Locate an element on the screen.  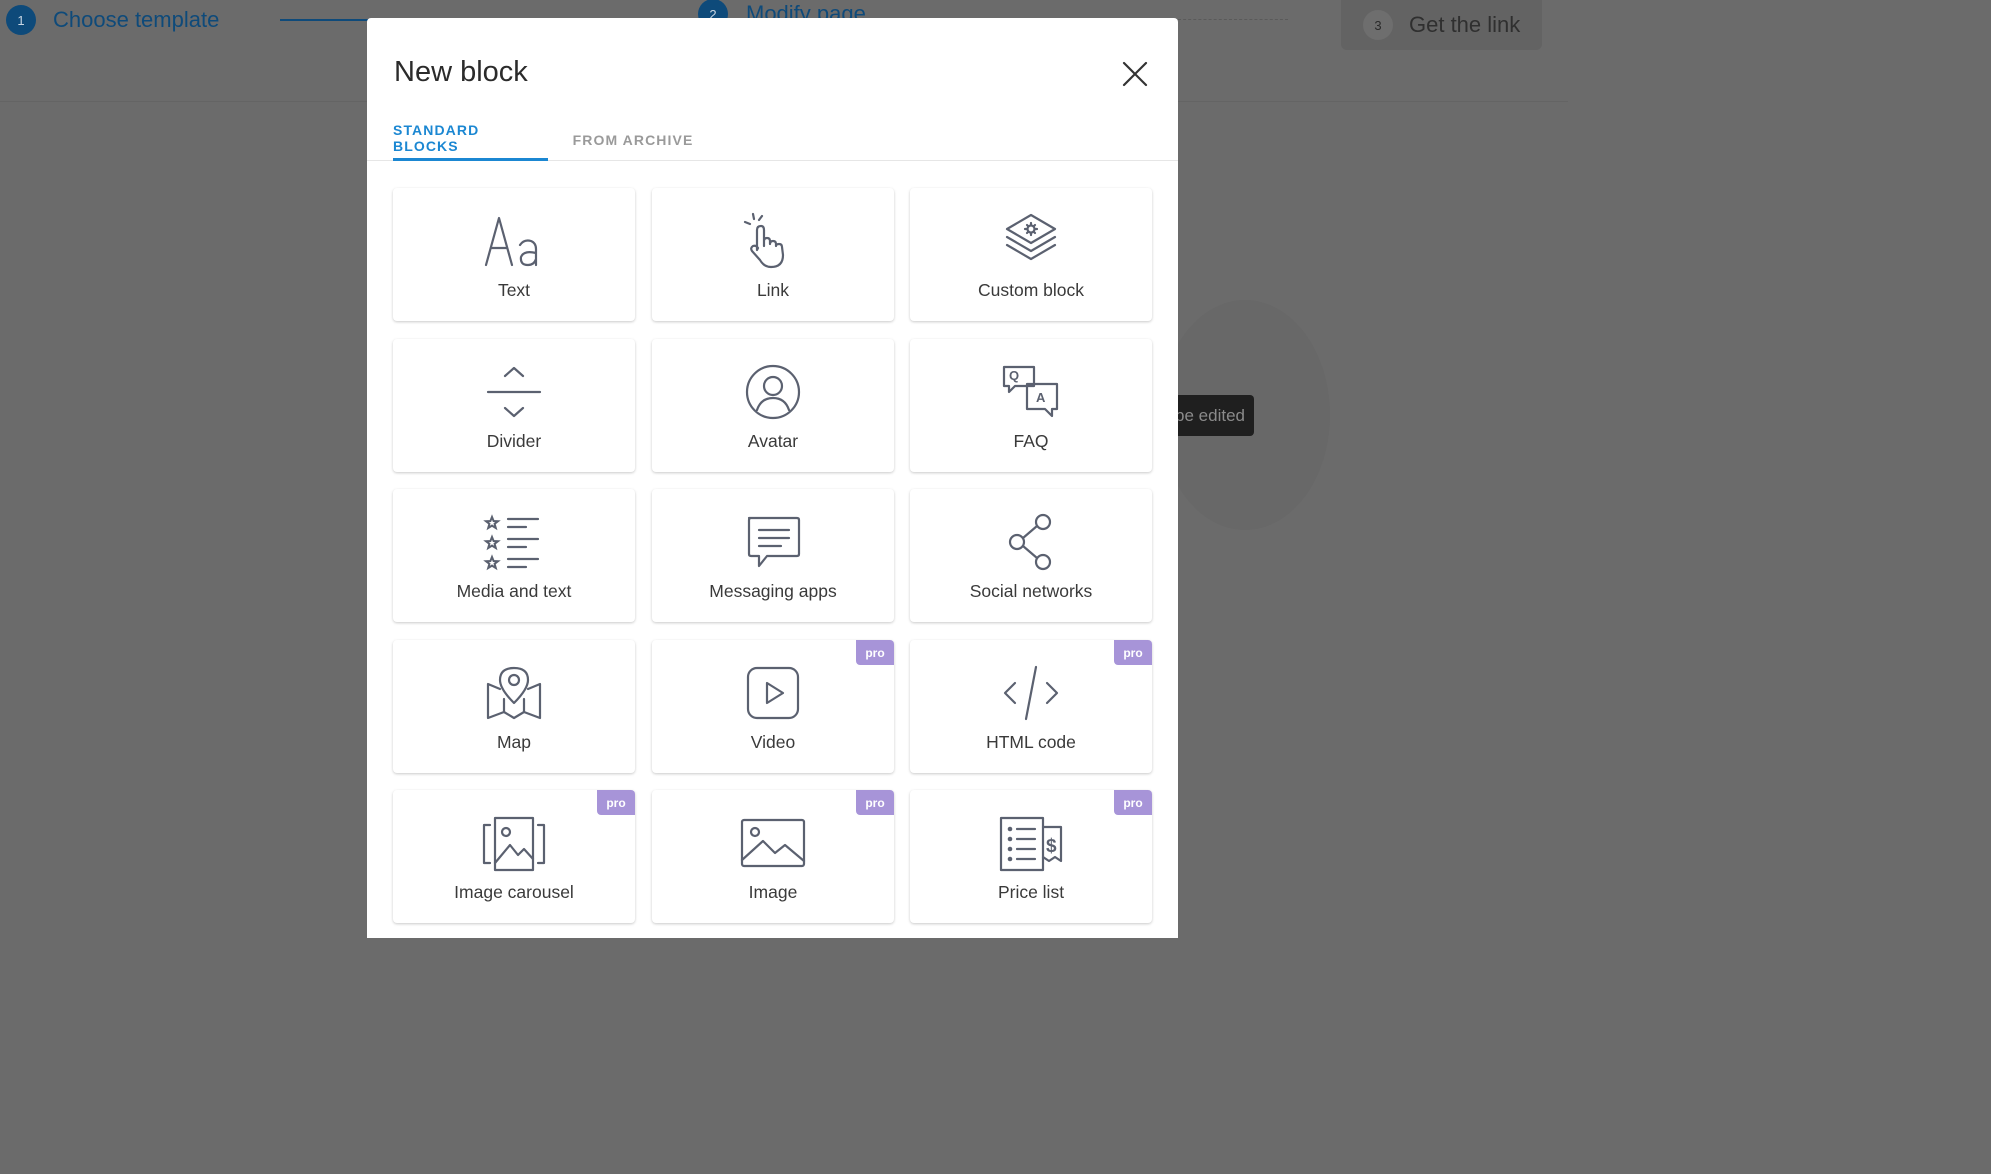
block-label: Link is located at coordinates (773, 290).